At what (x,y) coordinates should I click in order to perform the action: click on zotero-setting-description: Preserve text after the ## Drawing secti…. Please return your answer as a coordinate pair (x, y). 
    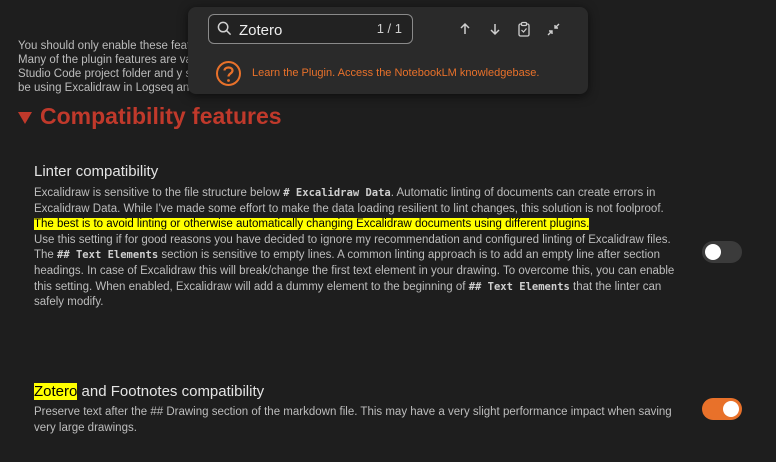
    Looking at the image, I should click on (353, 420).